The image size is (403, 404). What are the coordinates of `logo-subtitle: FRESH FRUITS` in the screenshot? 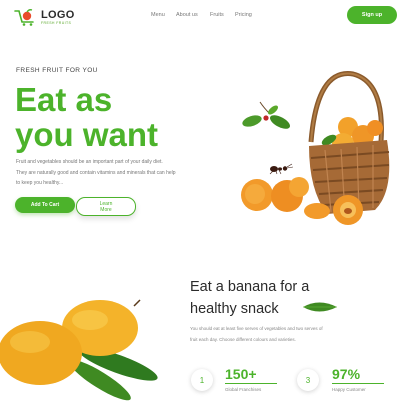 It's located at (56, 23).